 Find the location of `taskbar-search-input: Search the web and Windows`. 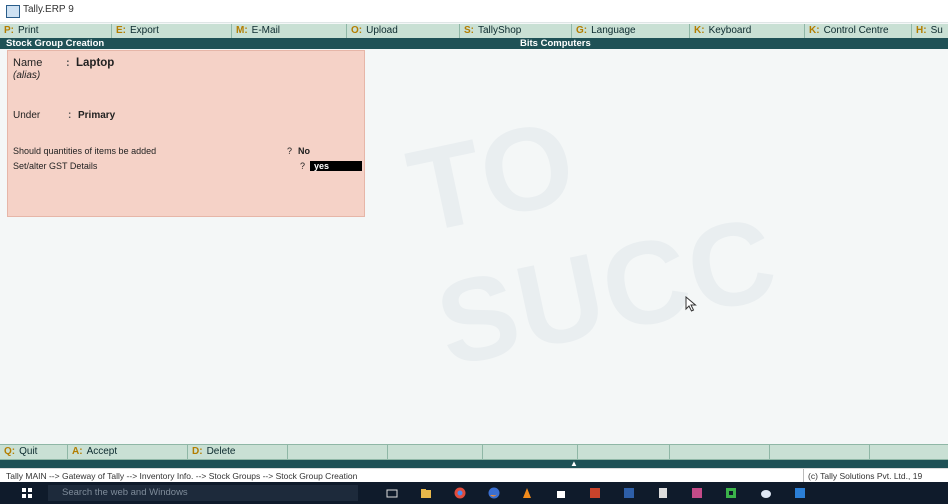

taskbar-search-input: Search the web and Windows is located at coordinates (203, 493).